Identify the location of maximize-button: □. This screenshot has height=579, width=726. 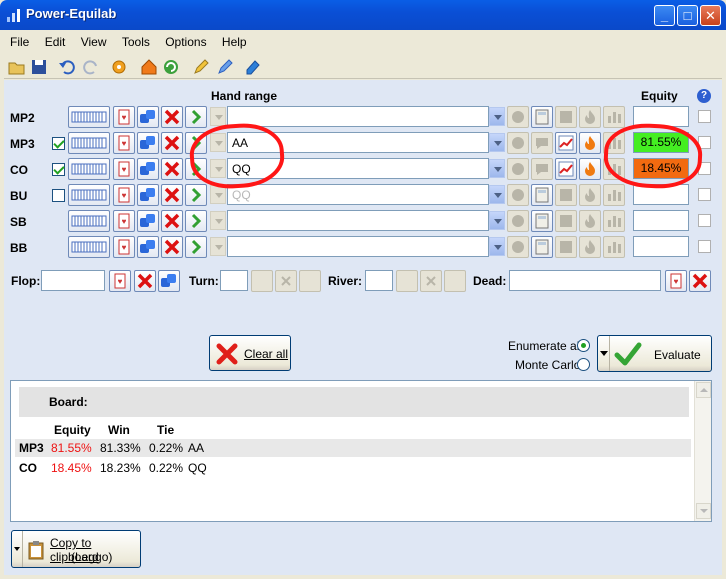
(687, 15).